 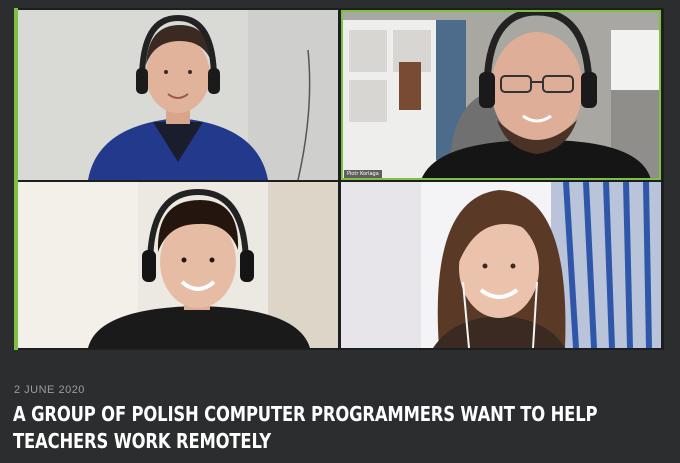 What do you see at coordinates (363, 174) in the screenshot?
I see `participant-name-label: Piotr Korlaga` at bounding box center [363, 174].